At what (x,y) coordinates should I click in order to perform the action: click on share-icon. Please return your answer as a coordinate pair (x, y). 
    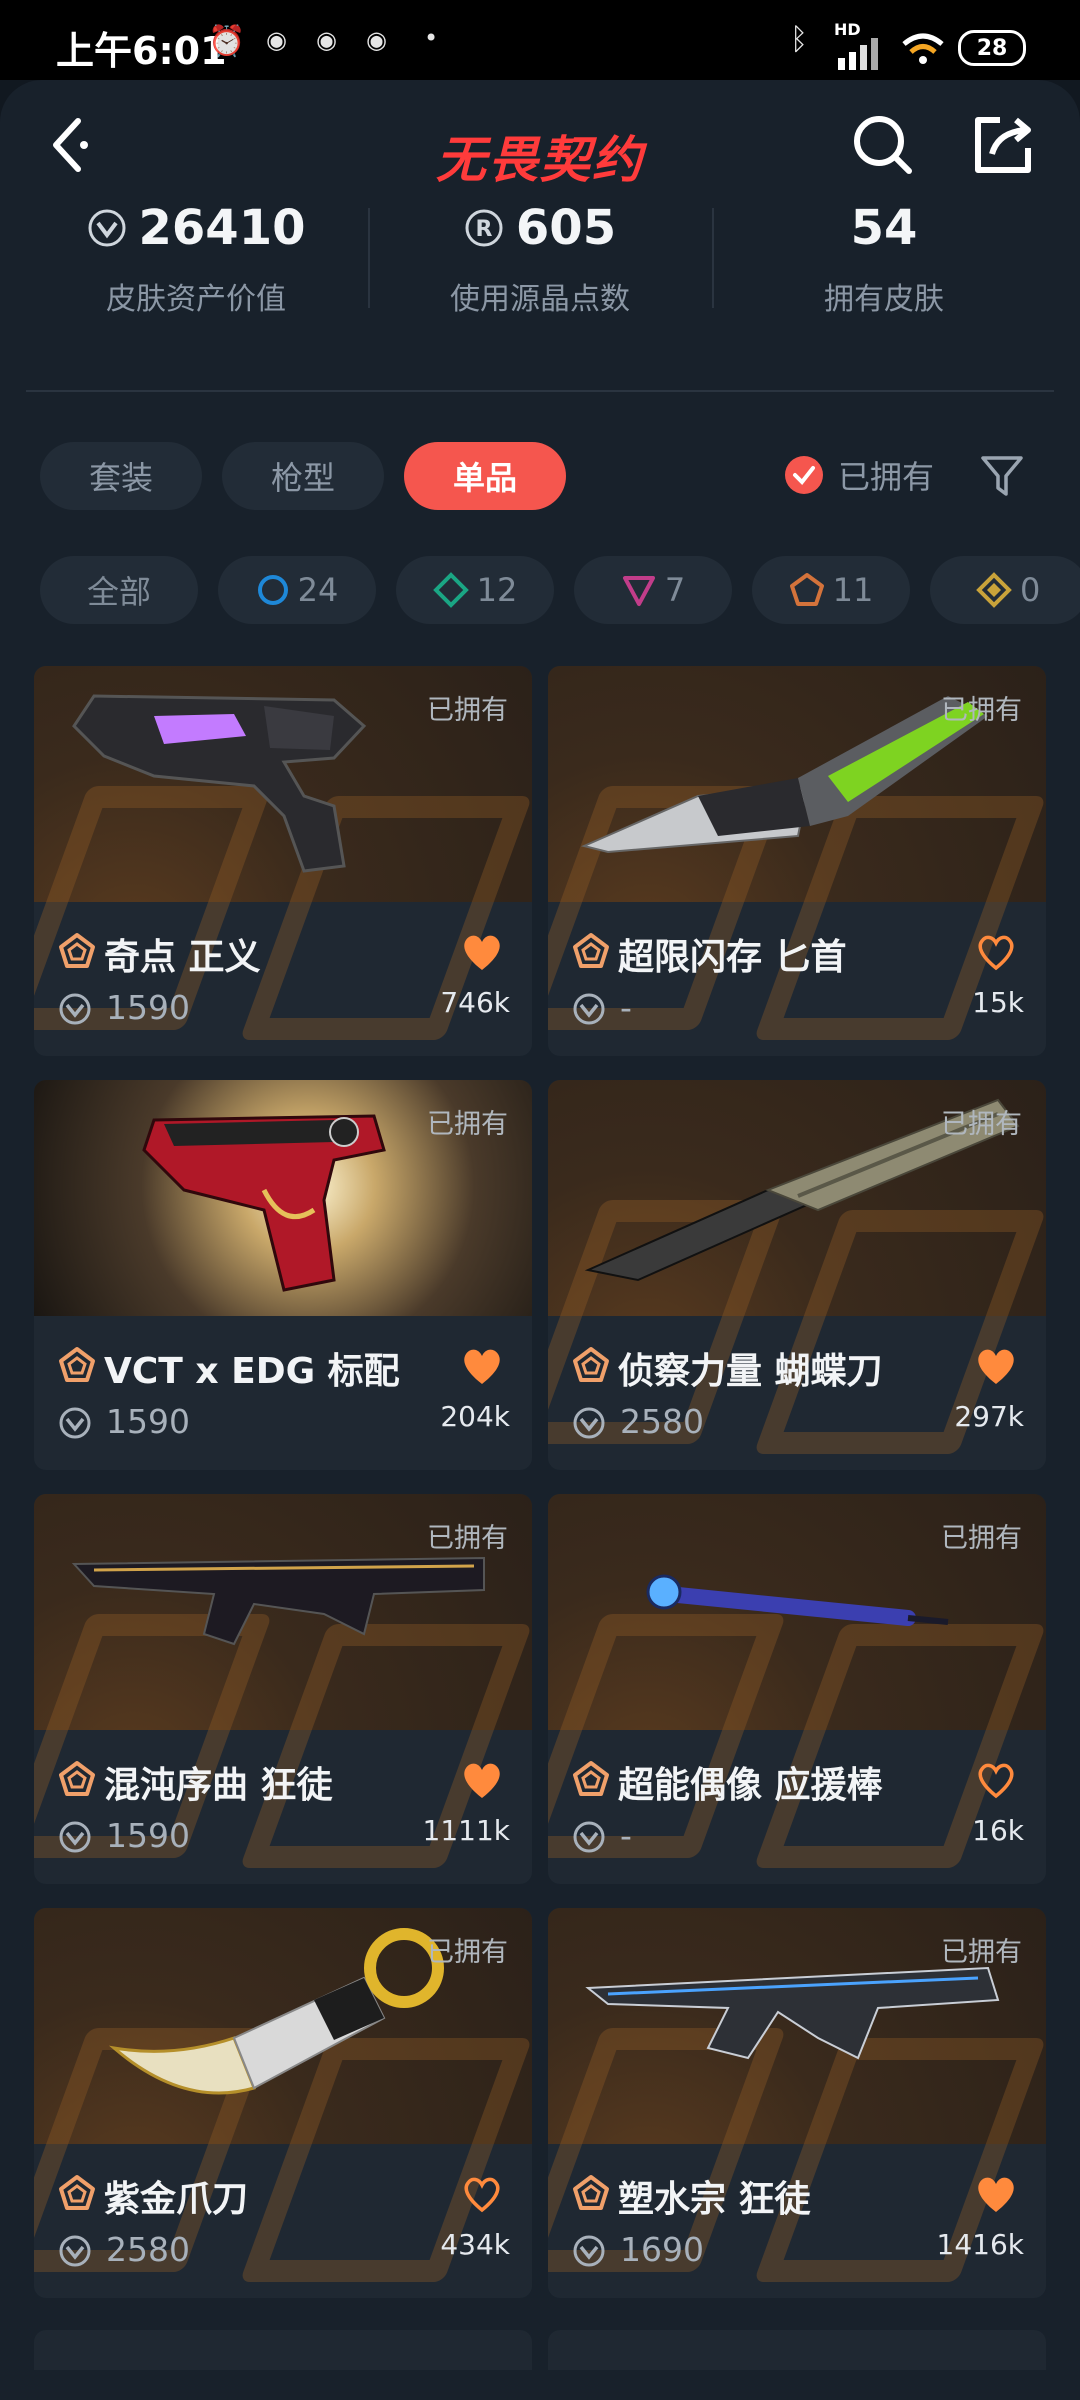
    Looking at the image, I should click on (1003, 145).